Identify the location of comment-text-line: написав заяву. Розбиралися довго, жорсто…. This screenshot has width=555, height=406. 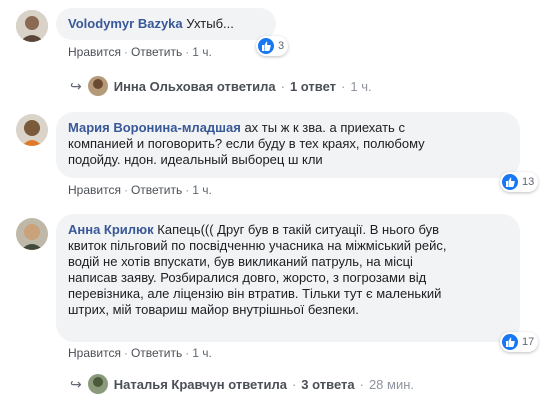
(247, 277).